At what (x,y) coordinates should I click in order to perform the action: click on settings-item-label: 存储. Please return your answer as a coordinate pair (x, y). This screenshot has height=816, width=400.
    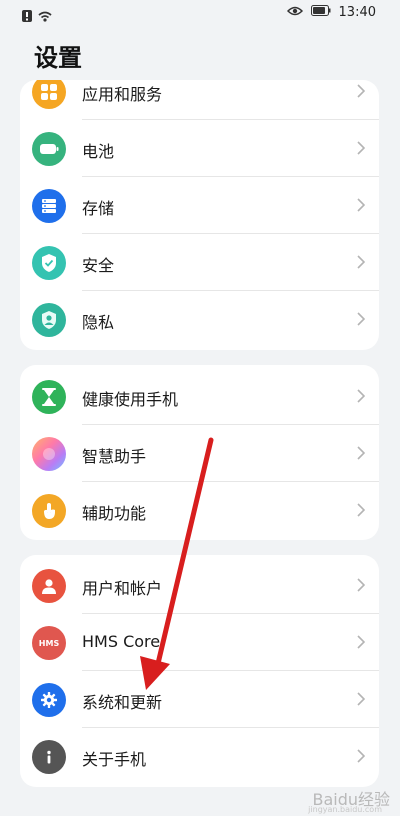
    Looking at the image, I should click on (98, 208).